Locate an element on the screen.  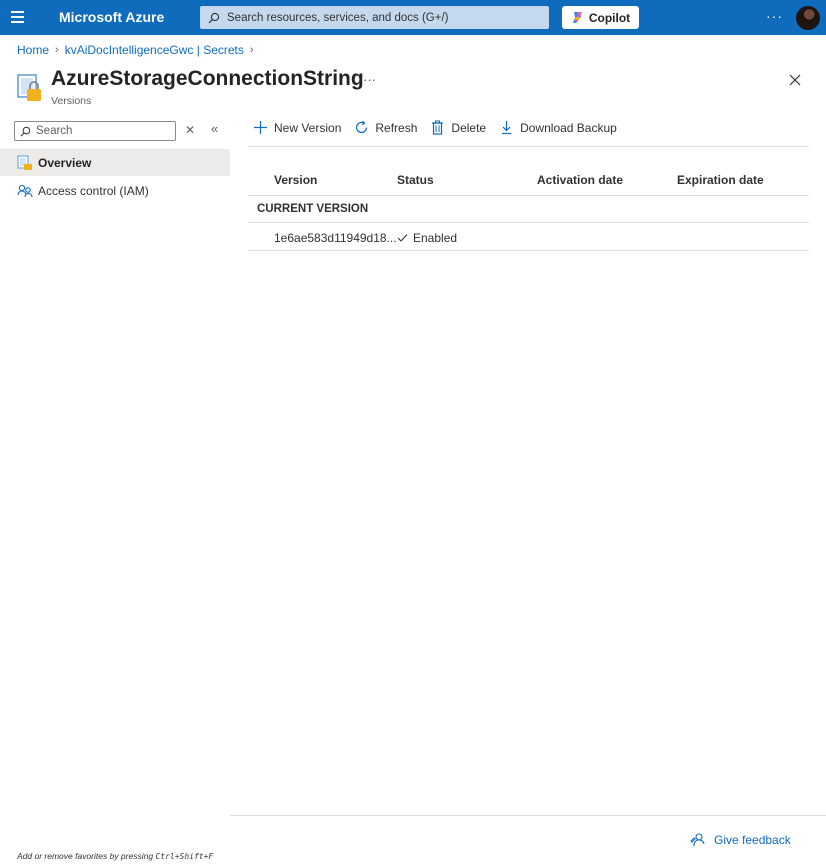
refresh-label: Refresh is located at coordinates (396, 127).